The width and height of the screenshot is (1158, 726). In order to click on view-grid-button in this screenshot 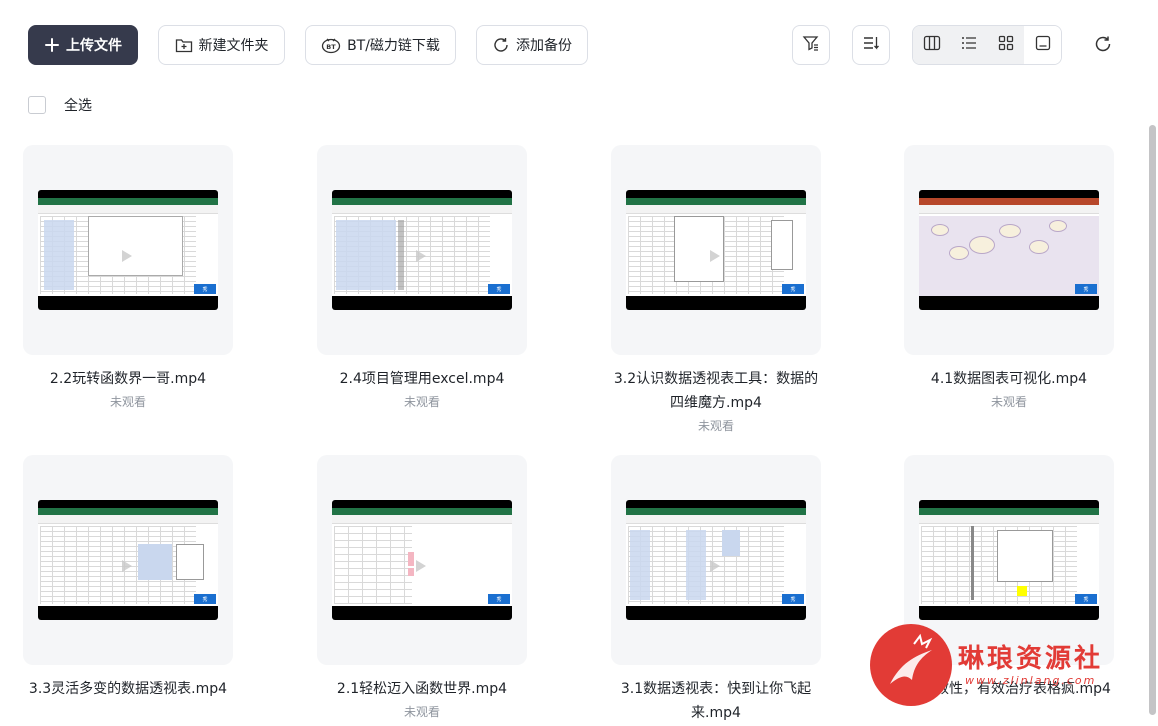, I will do `click(1005, 45)`.